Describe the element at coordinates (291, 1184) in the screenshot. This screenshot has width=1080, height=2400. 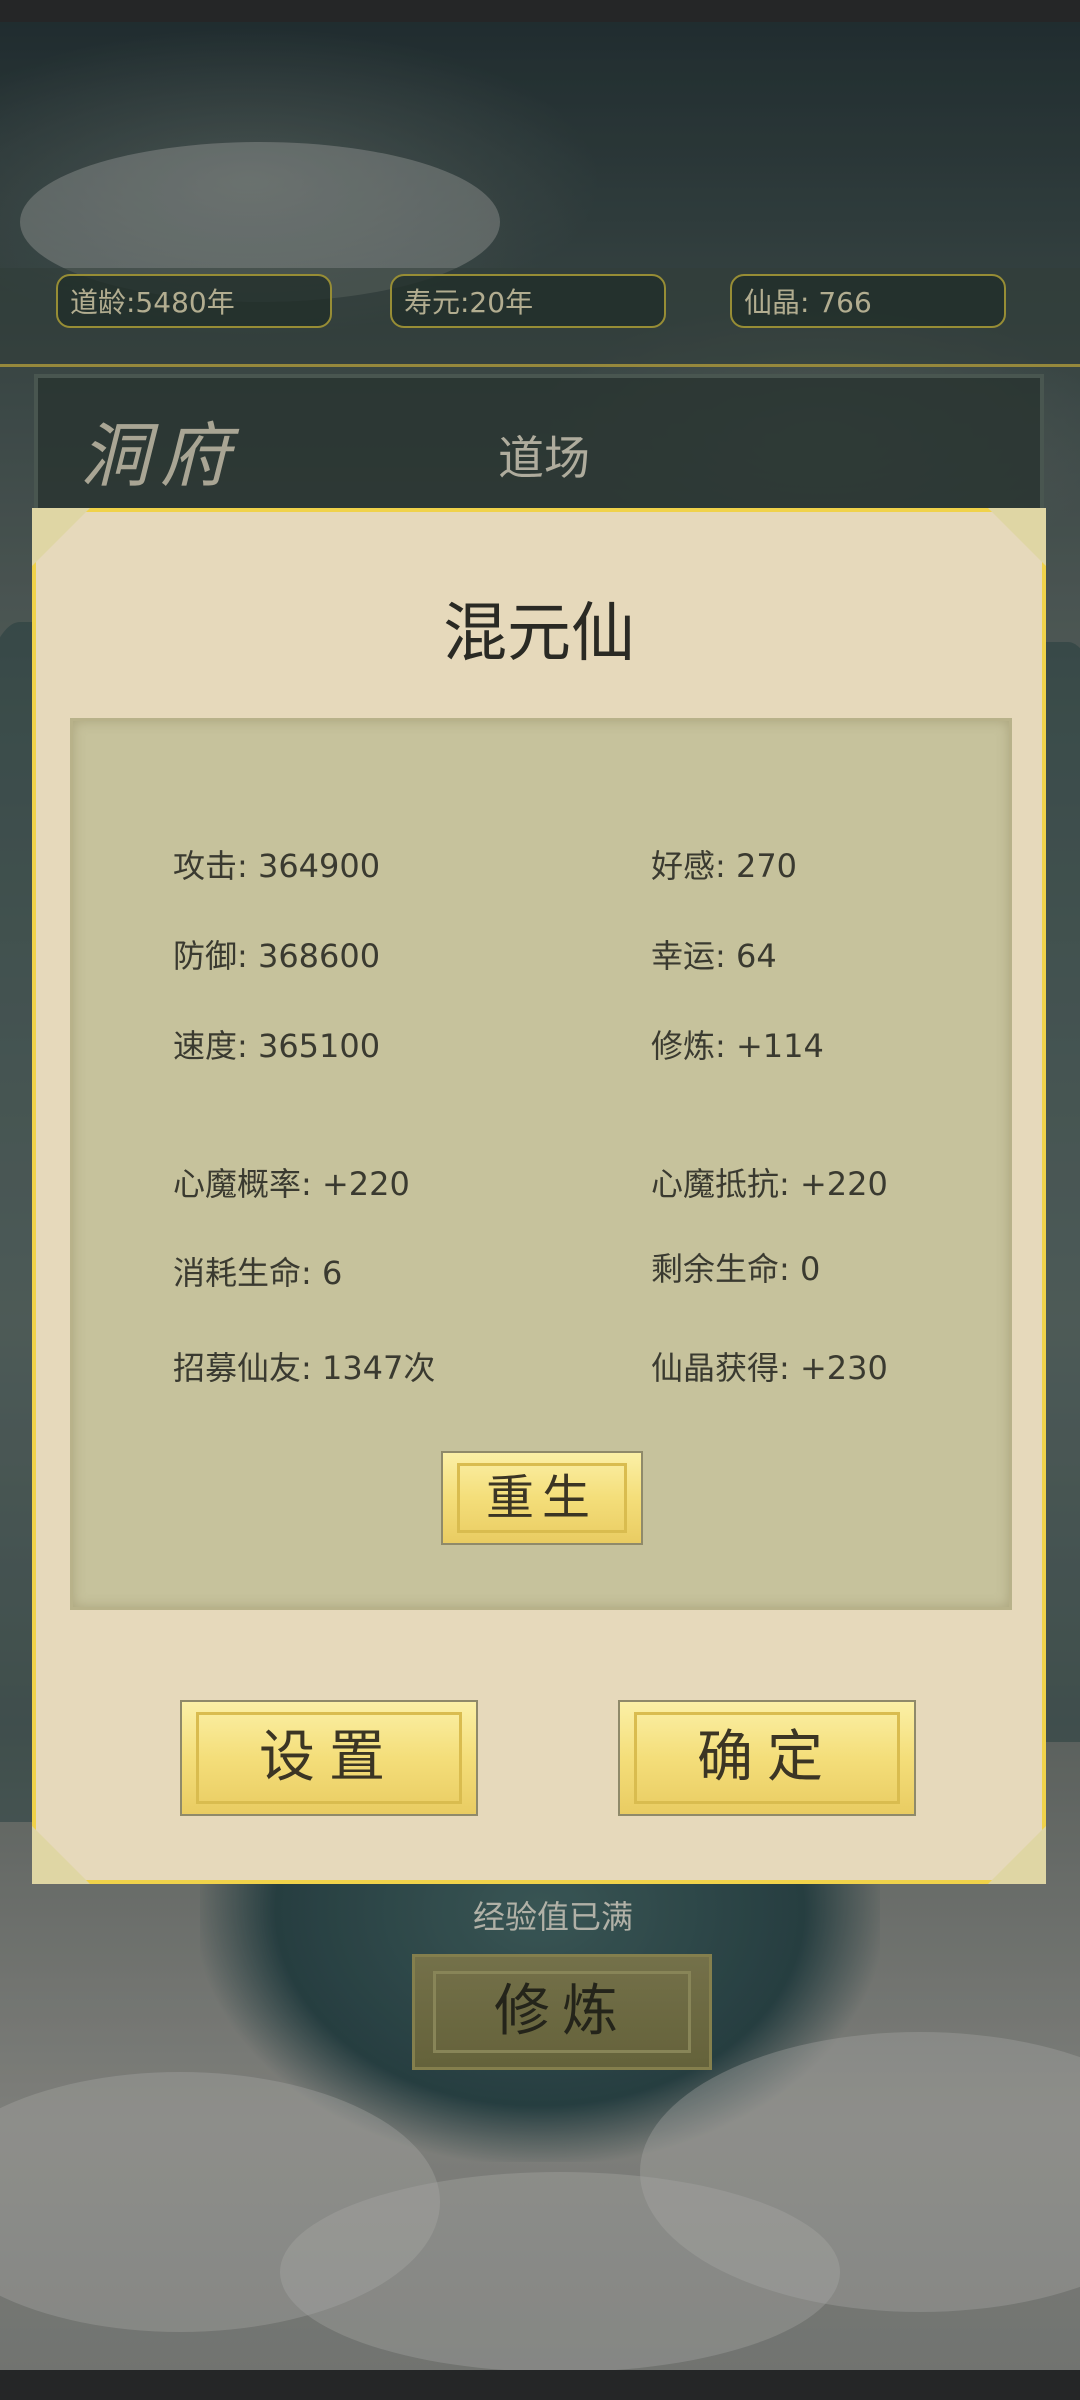
I see `demon-chance-stat: 心魔概率: +220` at that location.